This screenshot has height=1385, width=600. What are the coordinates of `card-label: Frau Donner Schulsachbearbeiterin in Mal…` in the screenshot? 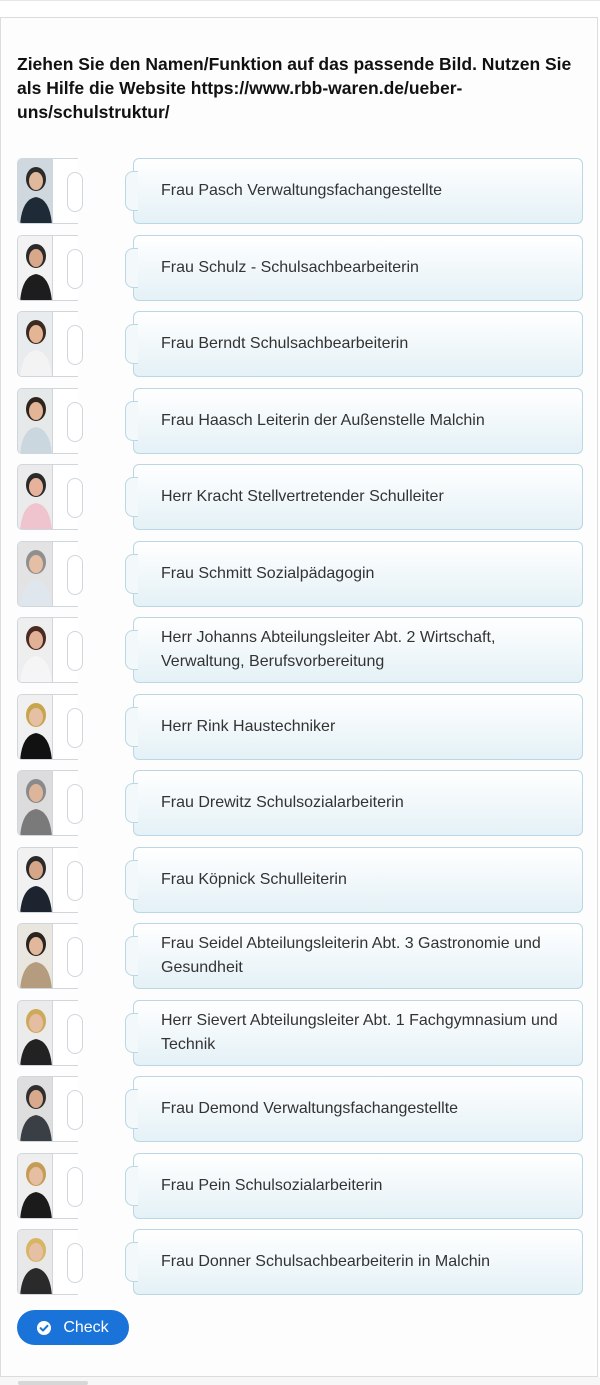 It's located at (326, 1261).